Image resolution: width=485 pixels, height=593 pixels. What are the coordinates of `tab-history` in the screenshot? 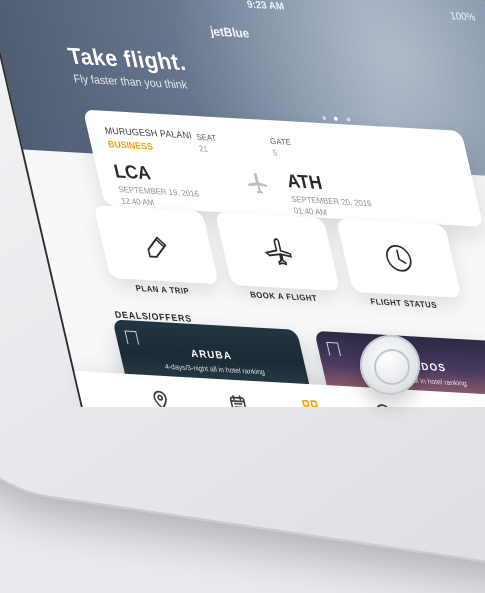 It's located at (384, 402).